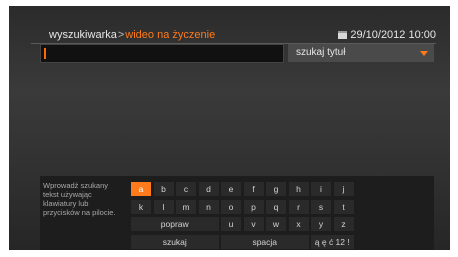 The height and width of the screenshot is (257, 458). I want to click on space-key: spacja, so click(265, 241).